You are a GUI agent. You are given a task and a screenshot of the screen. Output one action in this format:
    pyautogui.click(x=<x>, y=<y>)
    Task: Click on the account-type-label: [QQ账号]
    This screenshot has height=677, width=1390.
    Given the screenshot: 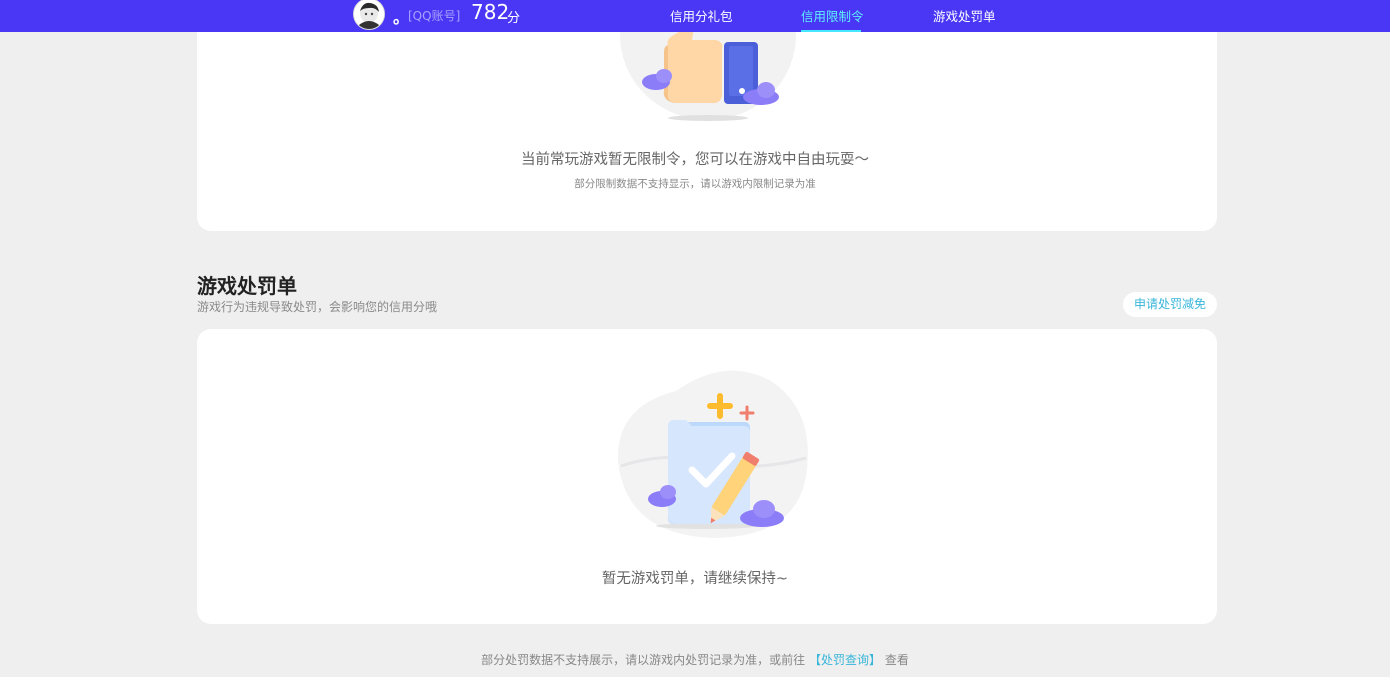 What is the action you would take?
    pyautogui.click(x=434, y=16)
    